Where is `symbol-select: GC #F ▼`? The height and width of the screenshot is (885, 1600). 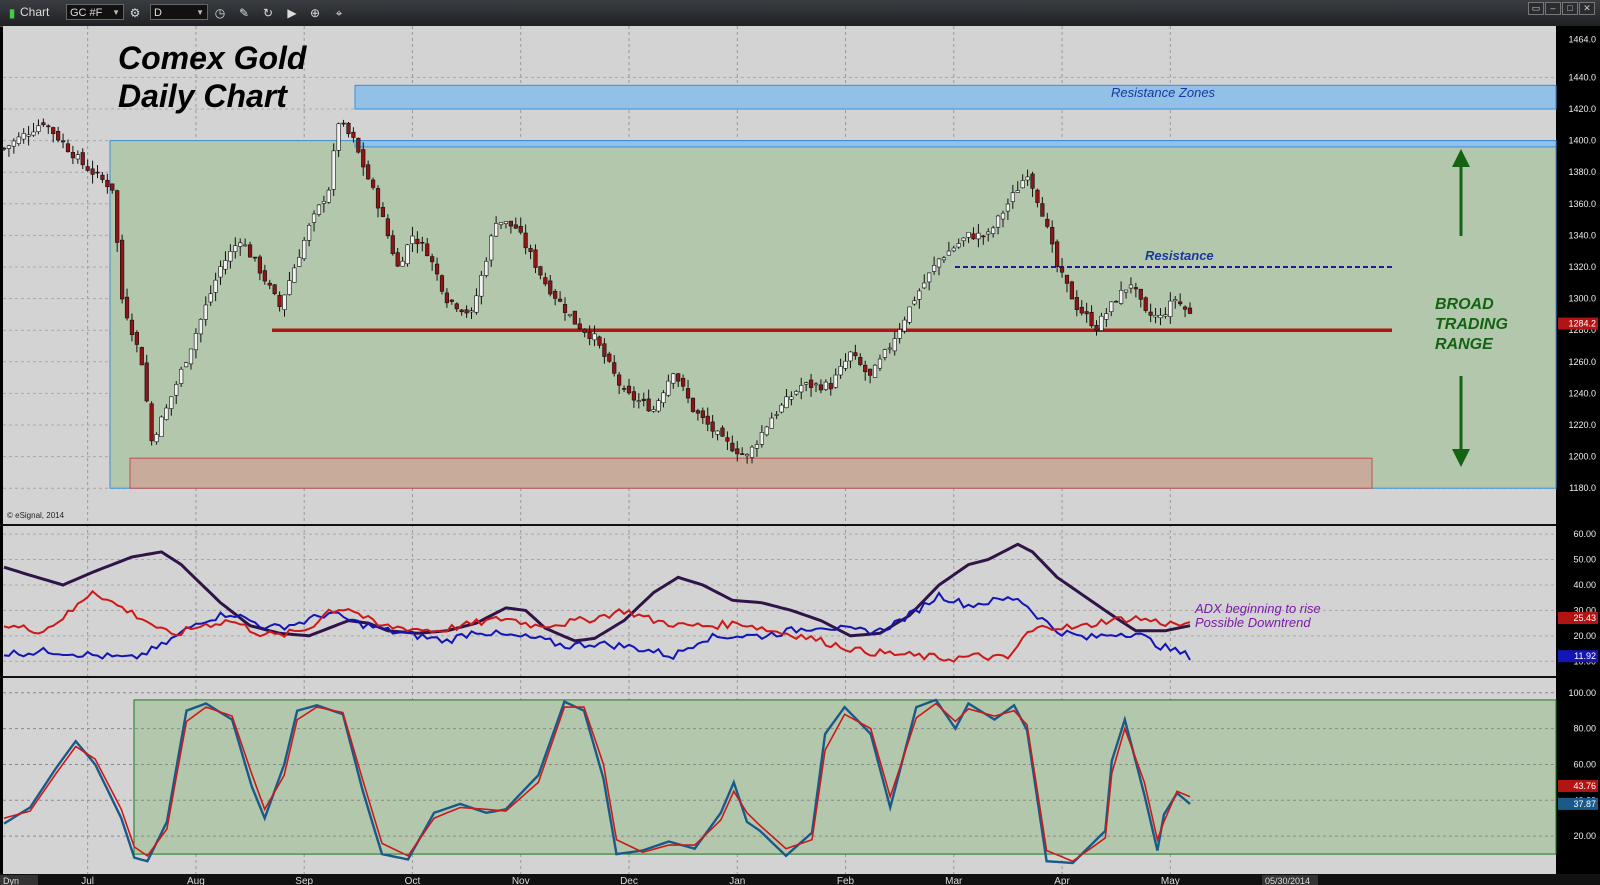
symbol-select: GC #F ▼ is located at coordinates (95, 12).